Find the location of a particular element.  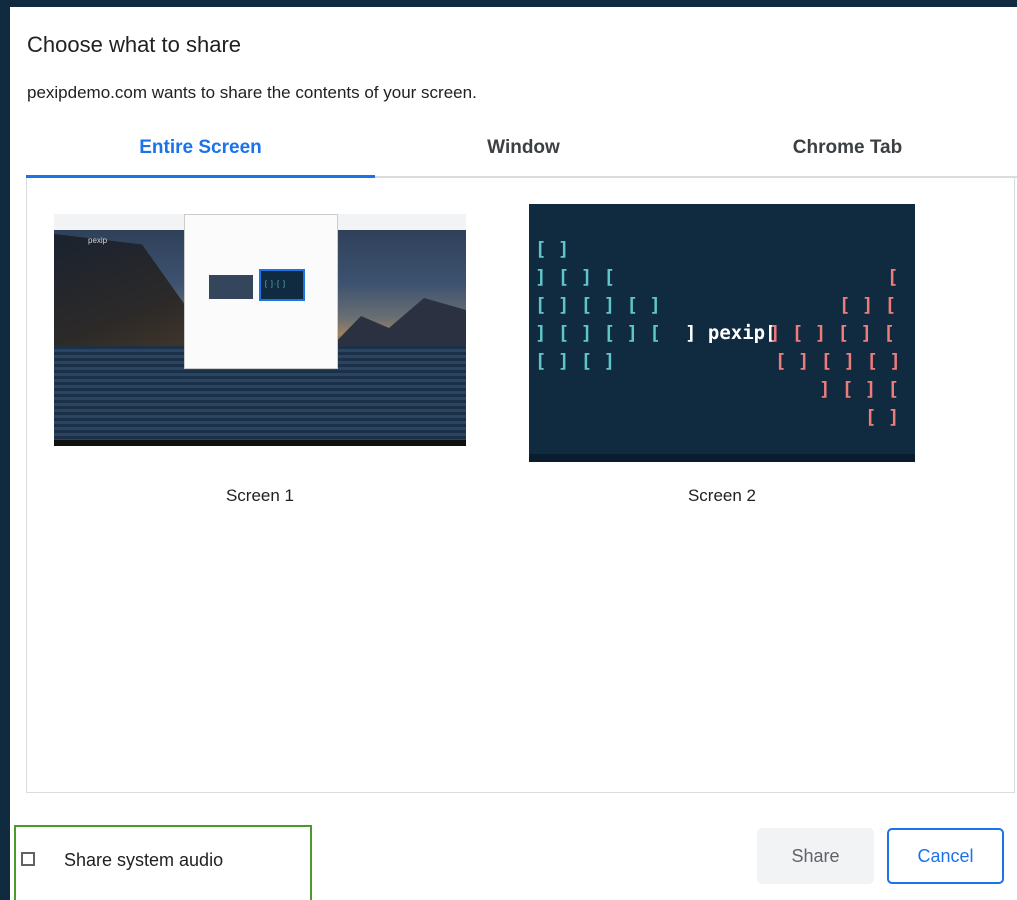

thumbnail-dialog-window: [ ]·[ ] is located at coordinates (261, 291).